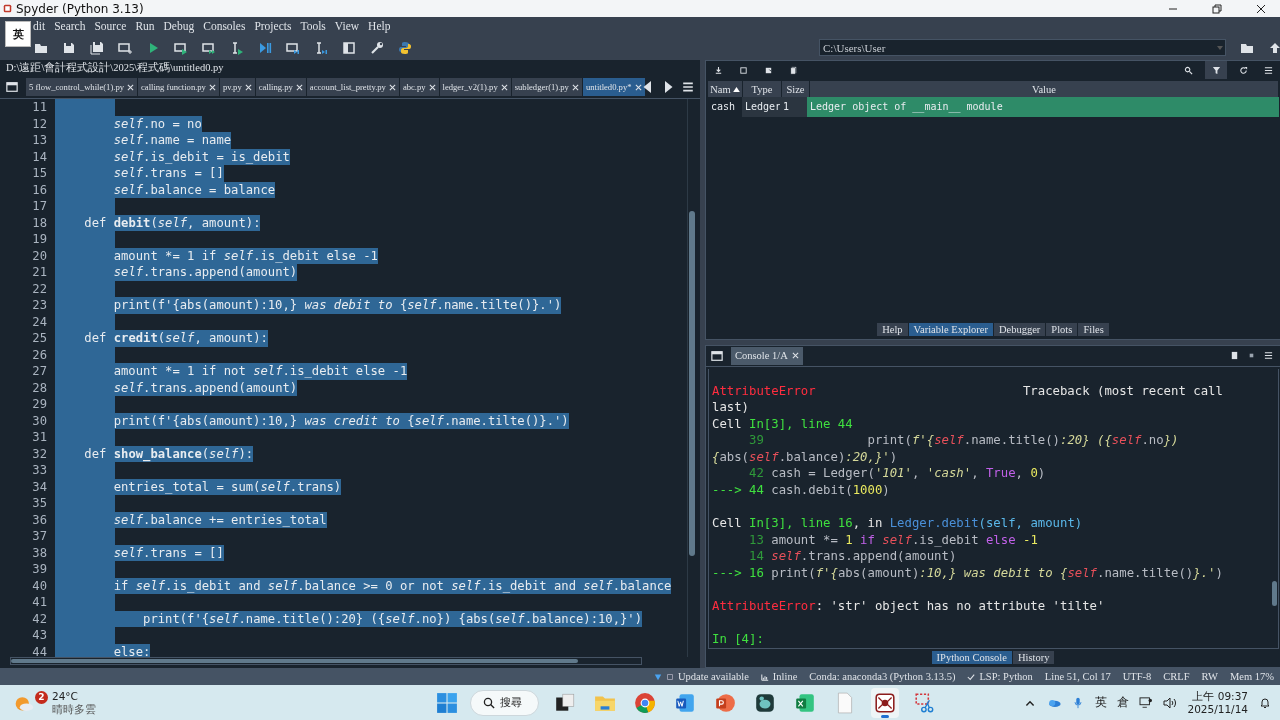 Image resolution: width=1280 pixels, height=720 pixels. I want to click on pane-tab: Variable Explorer, so click(951, 329).